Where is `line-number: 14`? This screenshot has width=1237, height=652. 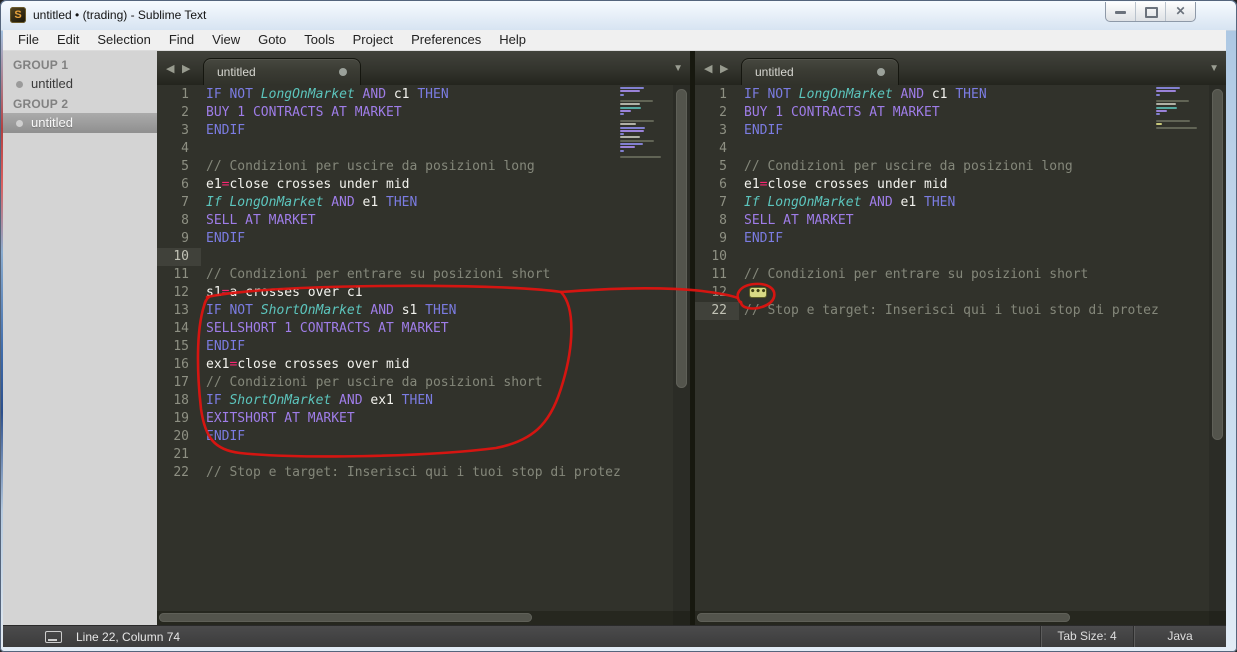 line-number: 14 is located at coordinates (181, 328).